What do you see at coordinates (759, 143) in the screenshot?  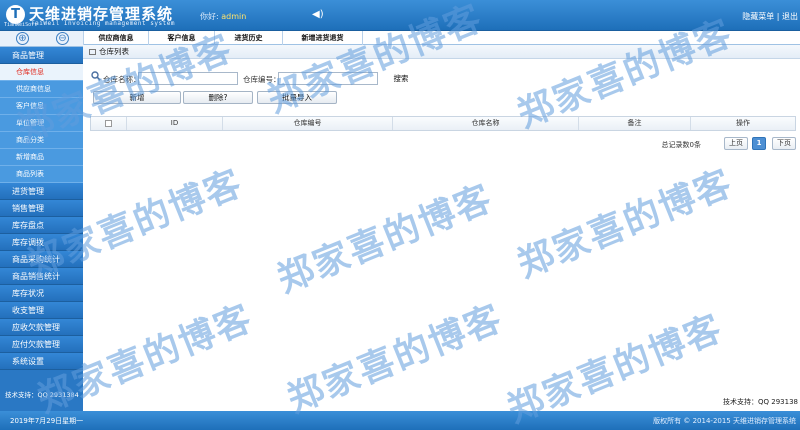 I see `current-page: 1` at bounding box center [759, 143].